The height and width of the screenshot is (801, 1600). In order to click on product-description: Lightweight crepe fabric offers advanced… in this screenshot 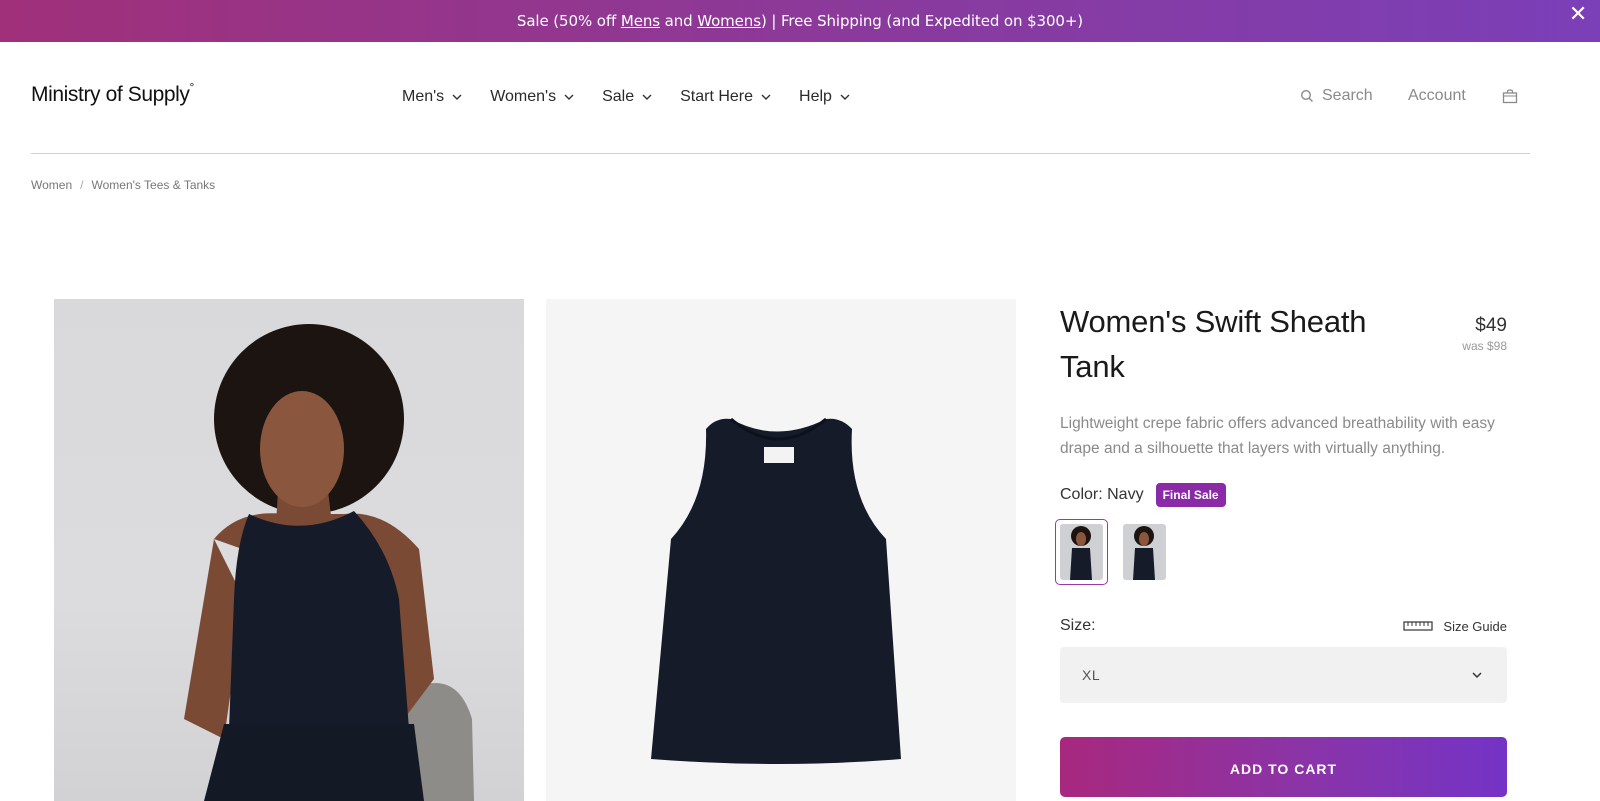, I will do `click(1277, 436)`.